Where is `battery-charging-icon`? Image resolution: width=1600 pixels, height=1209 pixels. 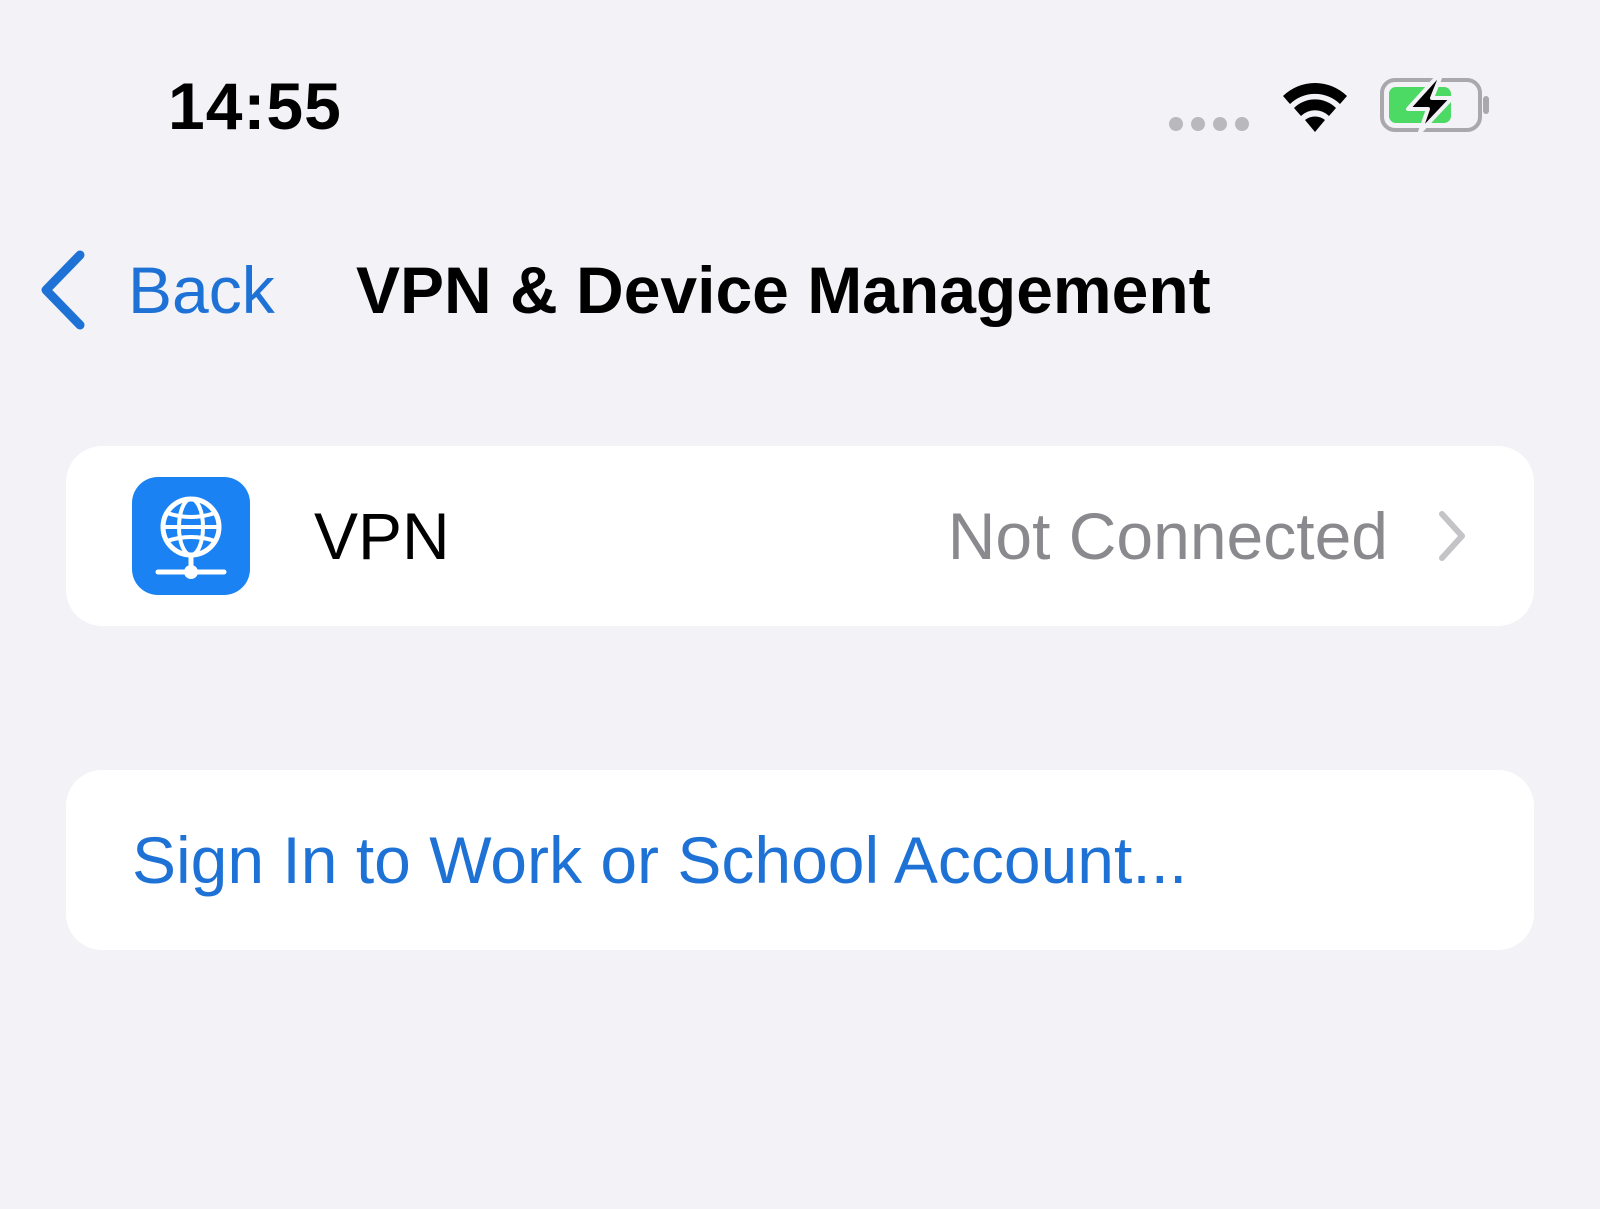
battery-charging-icon is located at coordinates (1434, 105).